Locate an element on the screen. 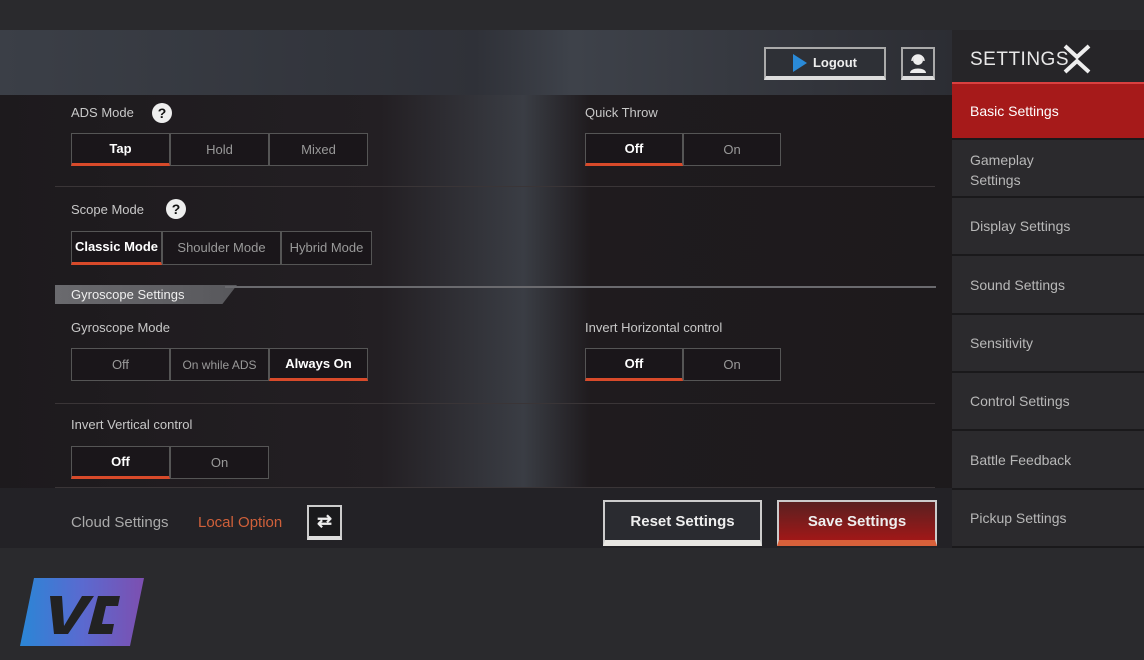  scope-help-icon: ? is located at coordinates (176, 209).